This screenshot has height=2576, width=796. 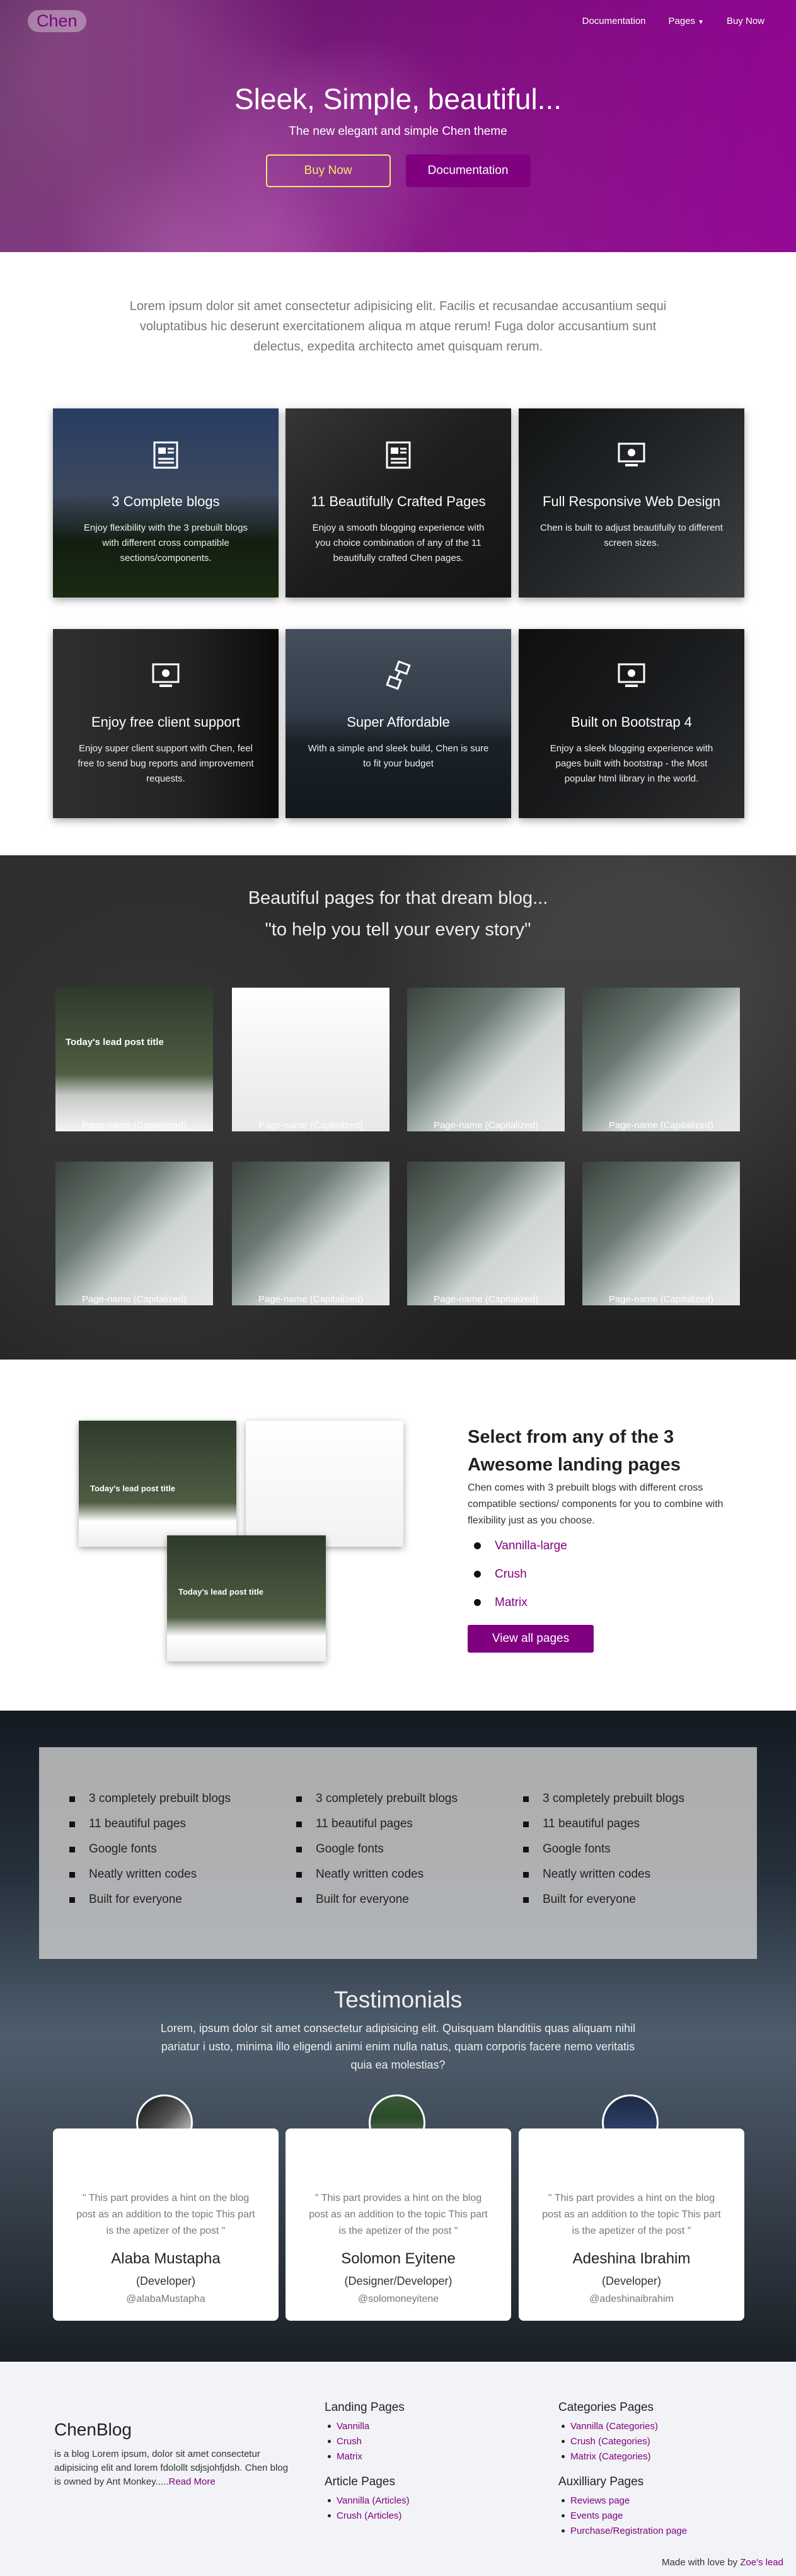 I want to click on nav-link-documentation: Documentation, so click(x=614, y=21).